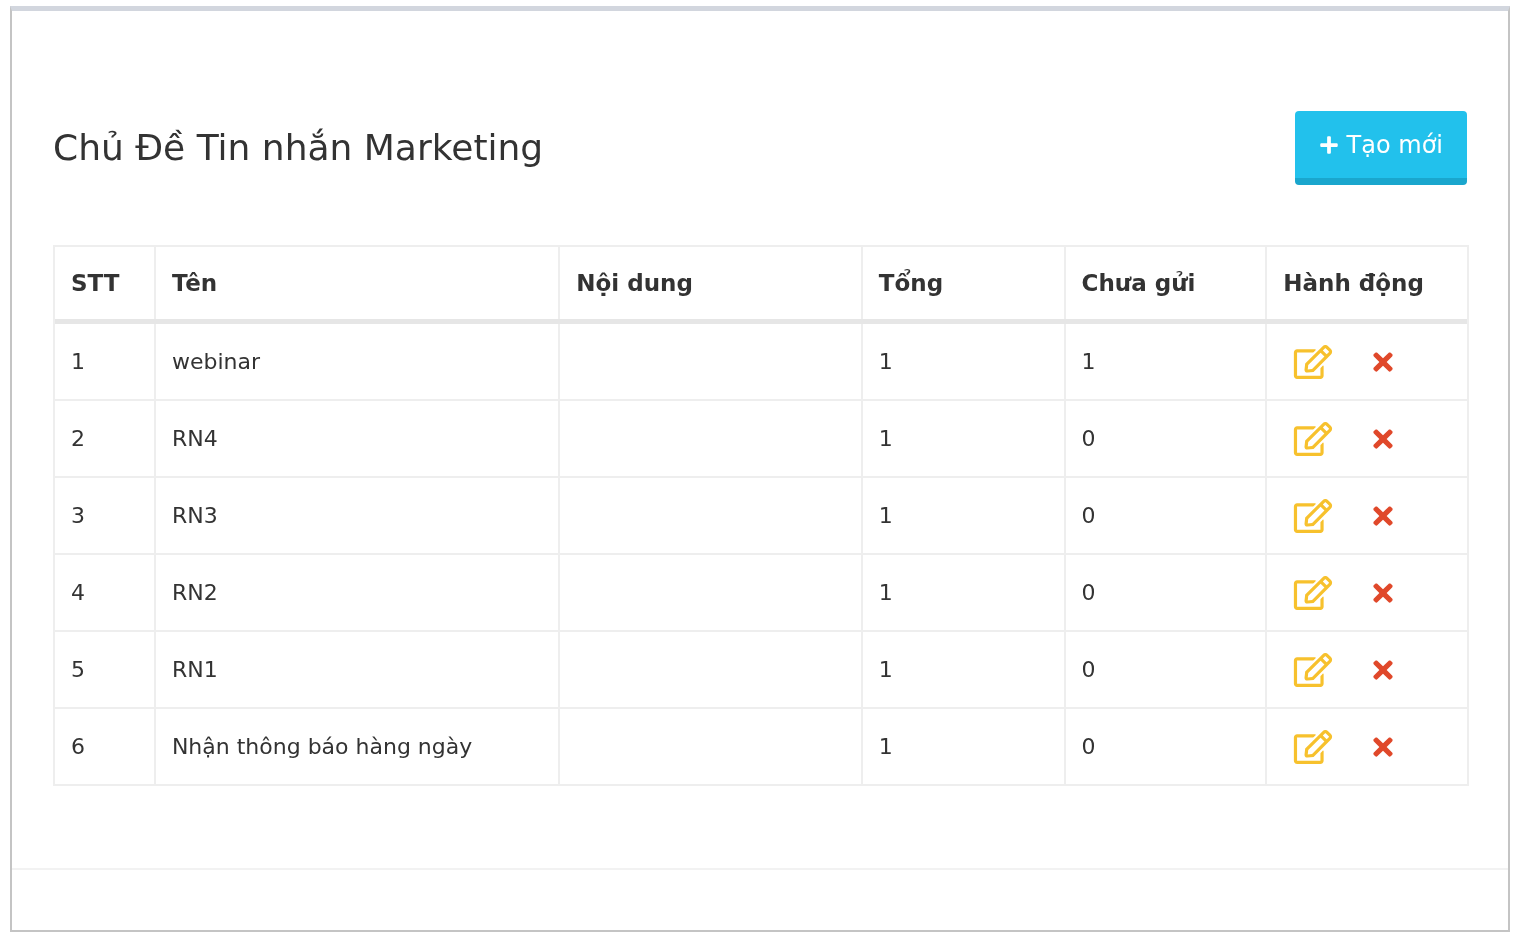 The width and height of the screenshot is (1520, 942). Describe the element at coordinates (322, 747) in the screenshot. I see `table-cell-text: Nhận thông báo hàng ngày` at that location.